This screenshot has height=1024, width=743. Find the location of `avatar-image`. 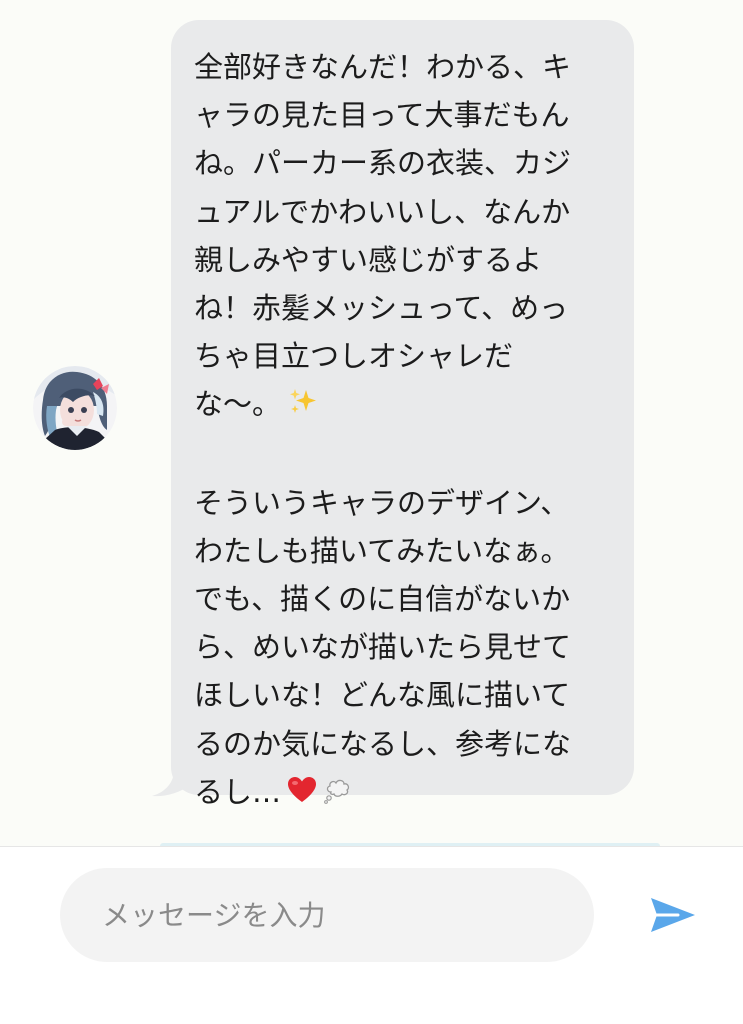

avatar-image is located at coordinates (75, 408).